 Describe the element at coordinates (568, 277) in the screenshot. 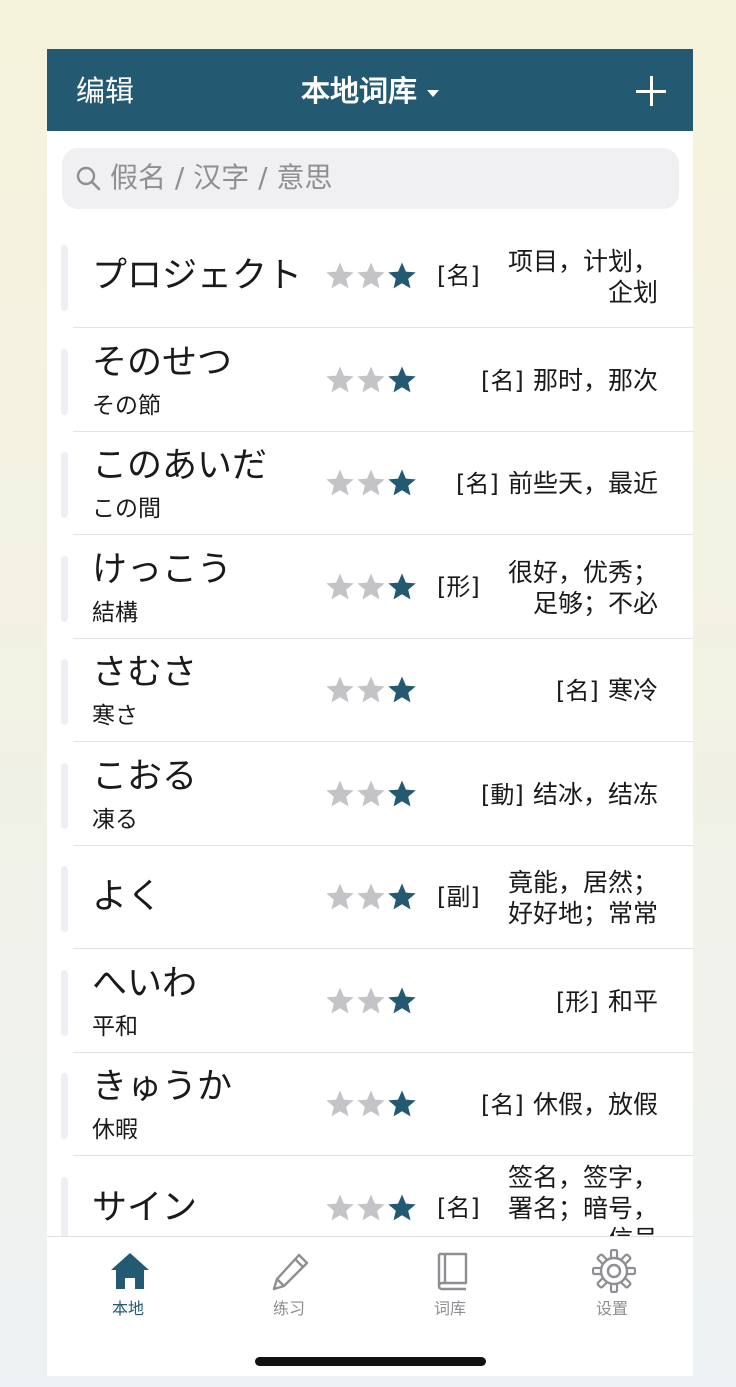

I see `word-meaning: 项目，计划， 企划` at that location.